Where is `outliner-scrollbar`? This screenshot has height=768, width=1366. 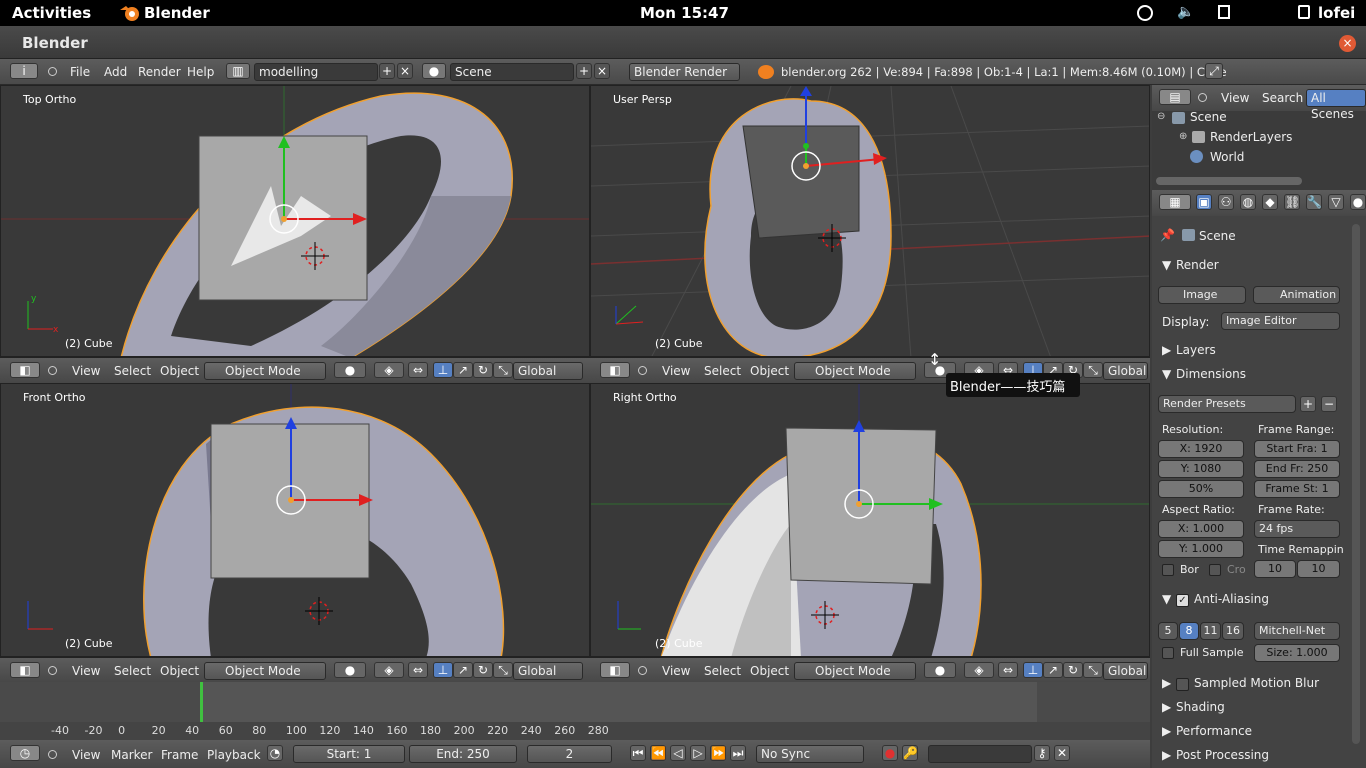 outliner-scrollbar is located at coordinates (1229, 181).